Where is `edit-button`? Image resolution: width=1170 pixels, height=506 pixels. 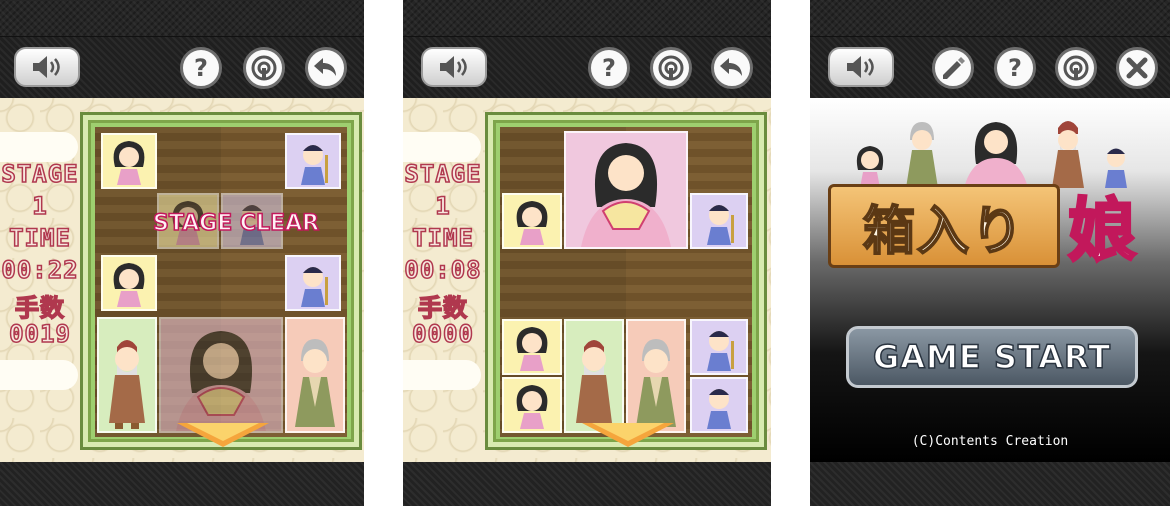
edit-button is located at coordinates (953, 68).